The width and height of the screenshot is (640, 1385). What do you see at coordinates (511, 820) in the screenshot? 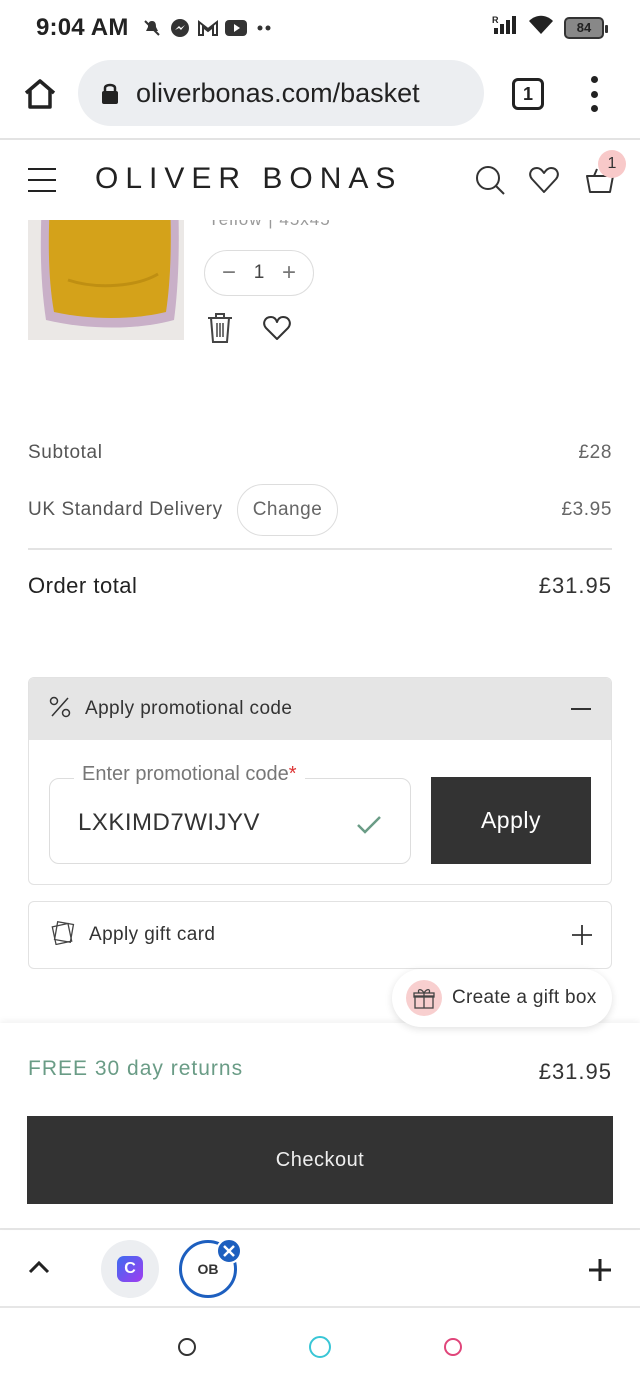
I see `apply-promo-button: Apply` at bounding box center [511, 820].